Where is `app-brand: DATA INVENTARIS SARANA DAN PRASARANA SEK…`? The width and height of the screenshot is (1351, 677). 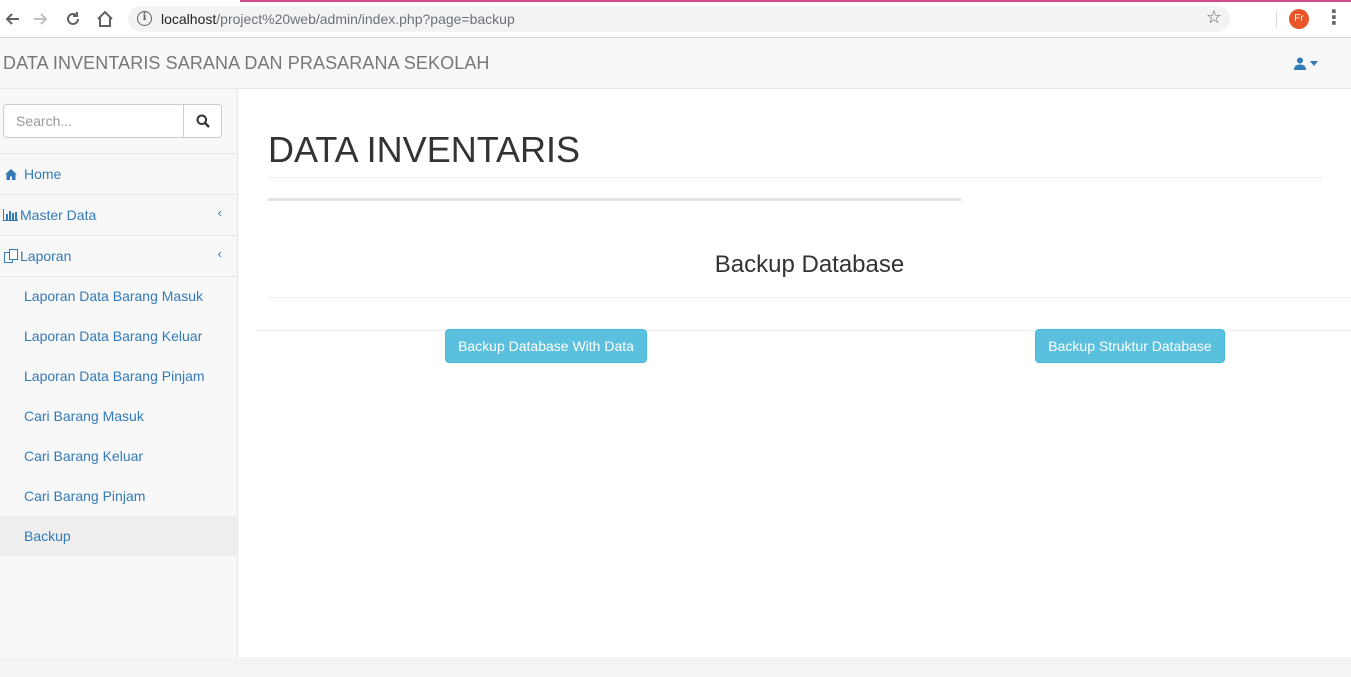
app-brand: DATA INVENTARIS SARANA DAN PRASARANA SEK… is located at coordinates (246, 63).